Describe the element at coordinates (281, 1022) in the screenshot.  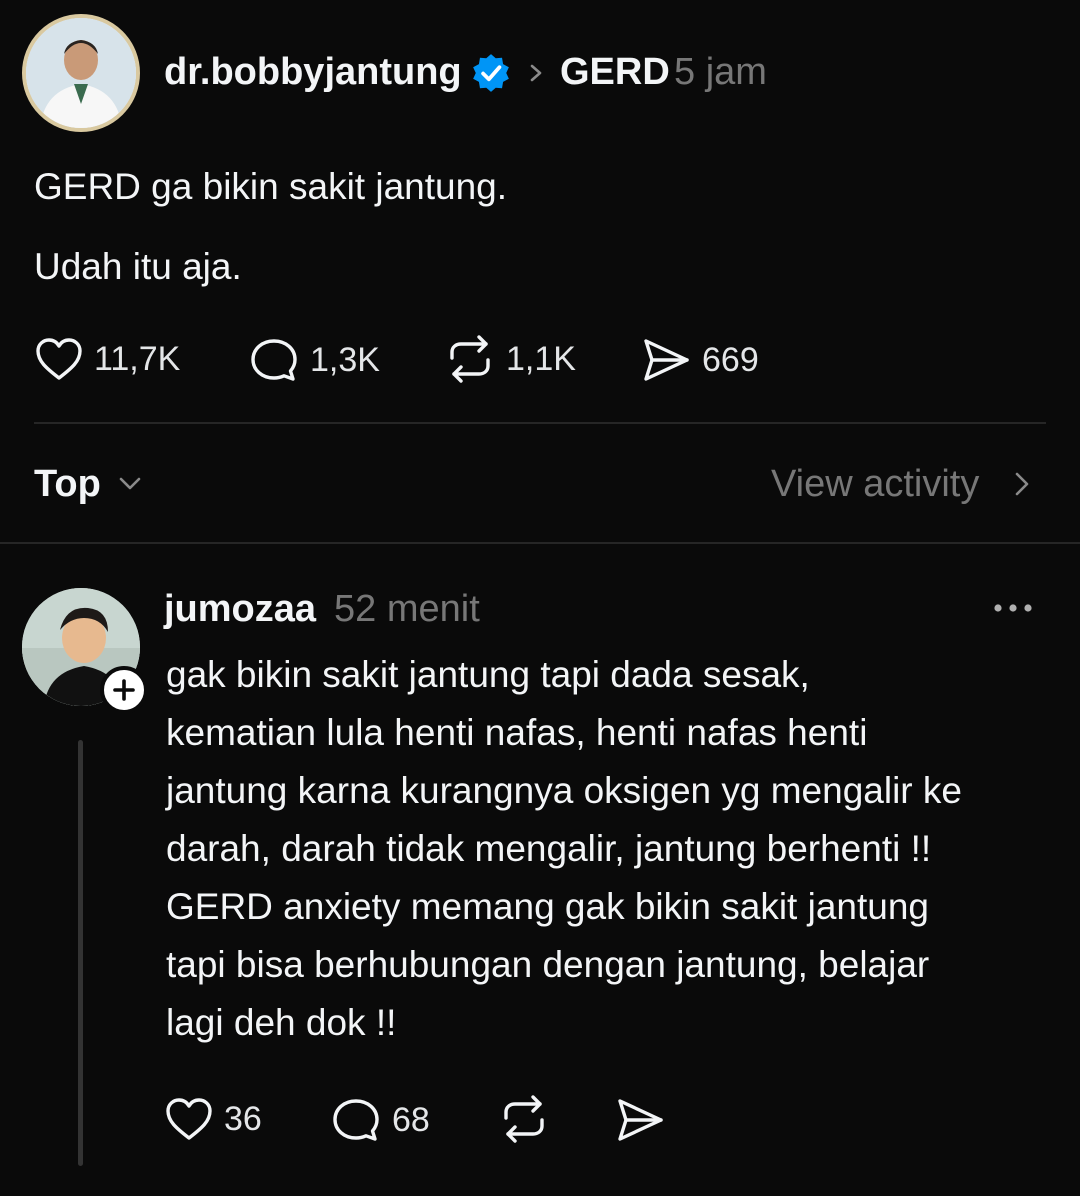
I see `reply-text-line: lagi deh dok !!` at that location.